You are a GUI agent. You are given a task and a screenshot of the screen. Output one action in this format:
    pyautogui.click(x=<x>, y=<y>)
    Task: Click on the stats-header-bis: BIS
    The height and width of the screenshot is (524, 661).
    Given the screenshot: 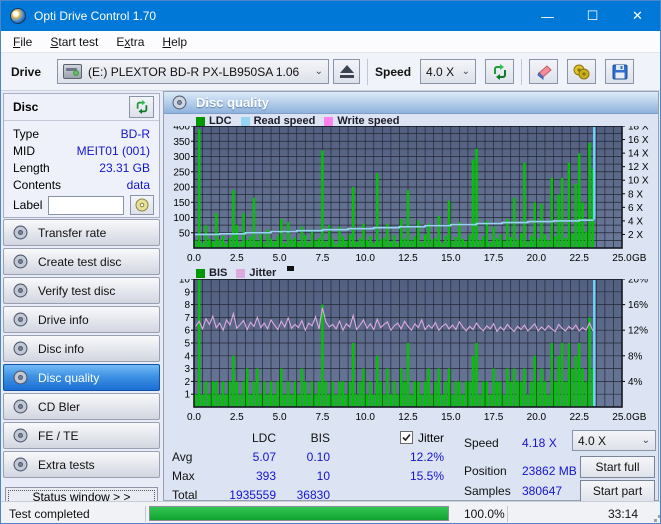 What is the action you would take?
    pyautogui.click(x=320, y=437)
    